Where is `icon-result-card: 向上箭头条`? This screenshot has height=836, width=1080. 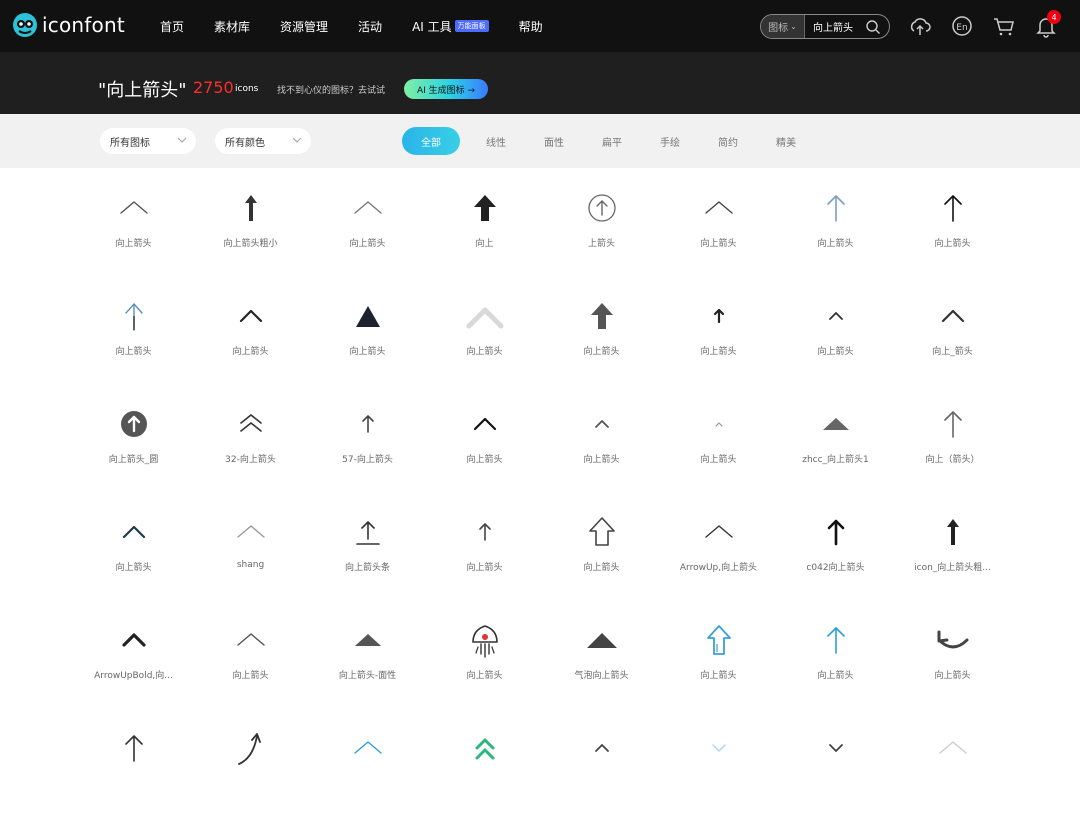
icon-result-card: 向上箭头条 is located at coordinates (367, 566).